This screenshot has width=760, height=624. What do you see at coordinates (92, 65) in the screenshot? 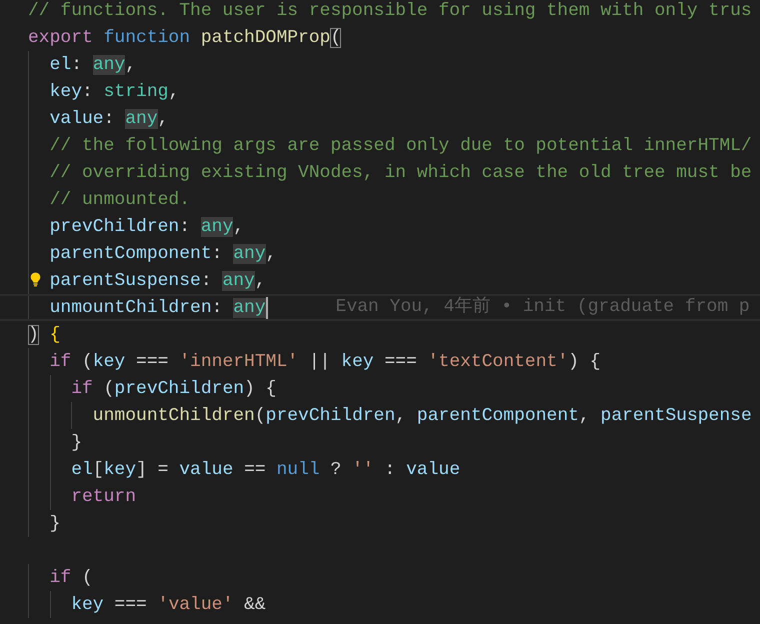
I see `code-line: el: any,` at bounding box center [92, 65].